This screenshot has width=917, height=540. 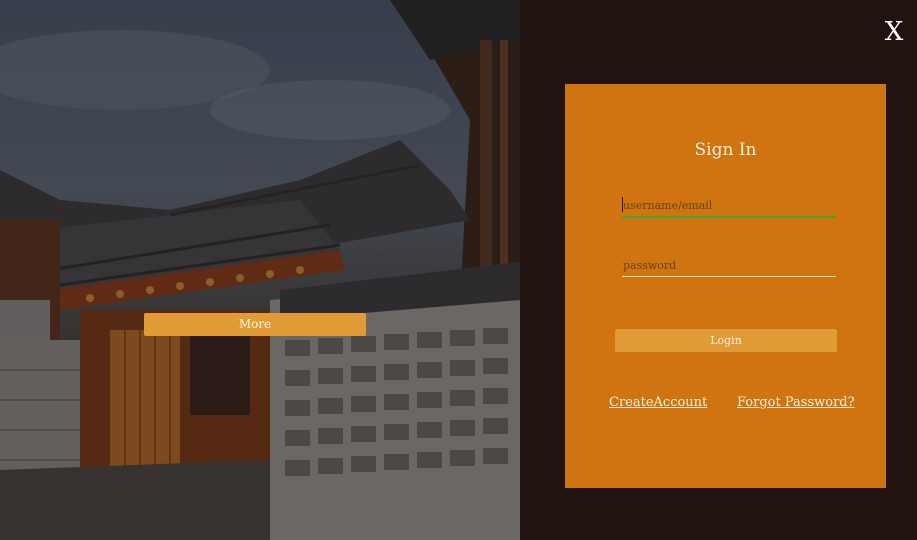 I want to click on forgot-password-link: Forgot Password?, so click(x=796, y=402).